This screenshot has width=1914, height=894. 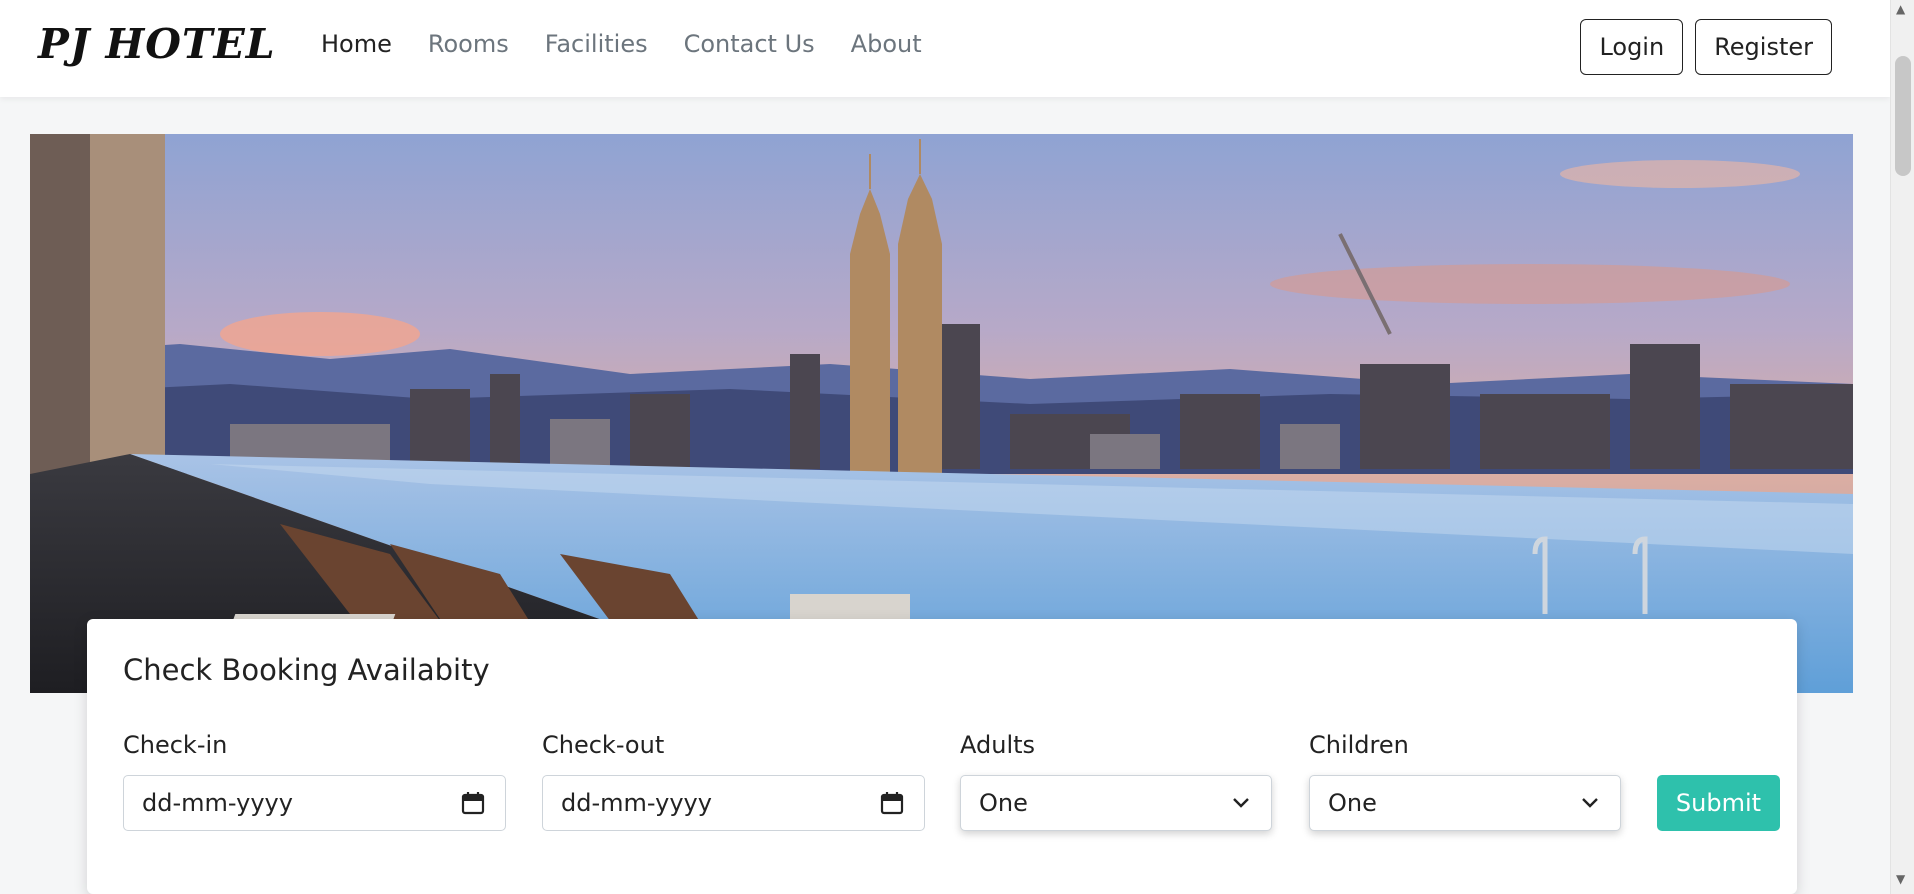 I want to click on adults-select: One, so click(x=1116, y=803).